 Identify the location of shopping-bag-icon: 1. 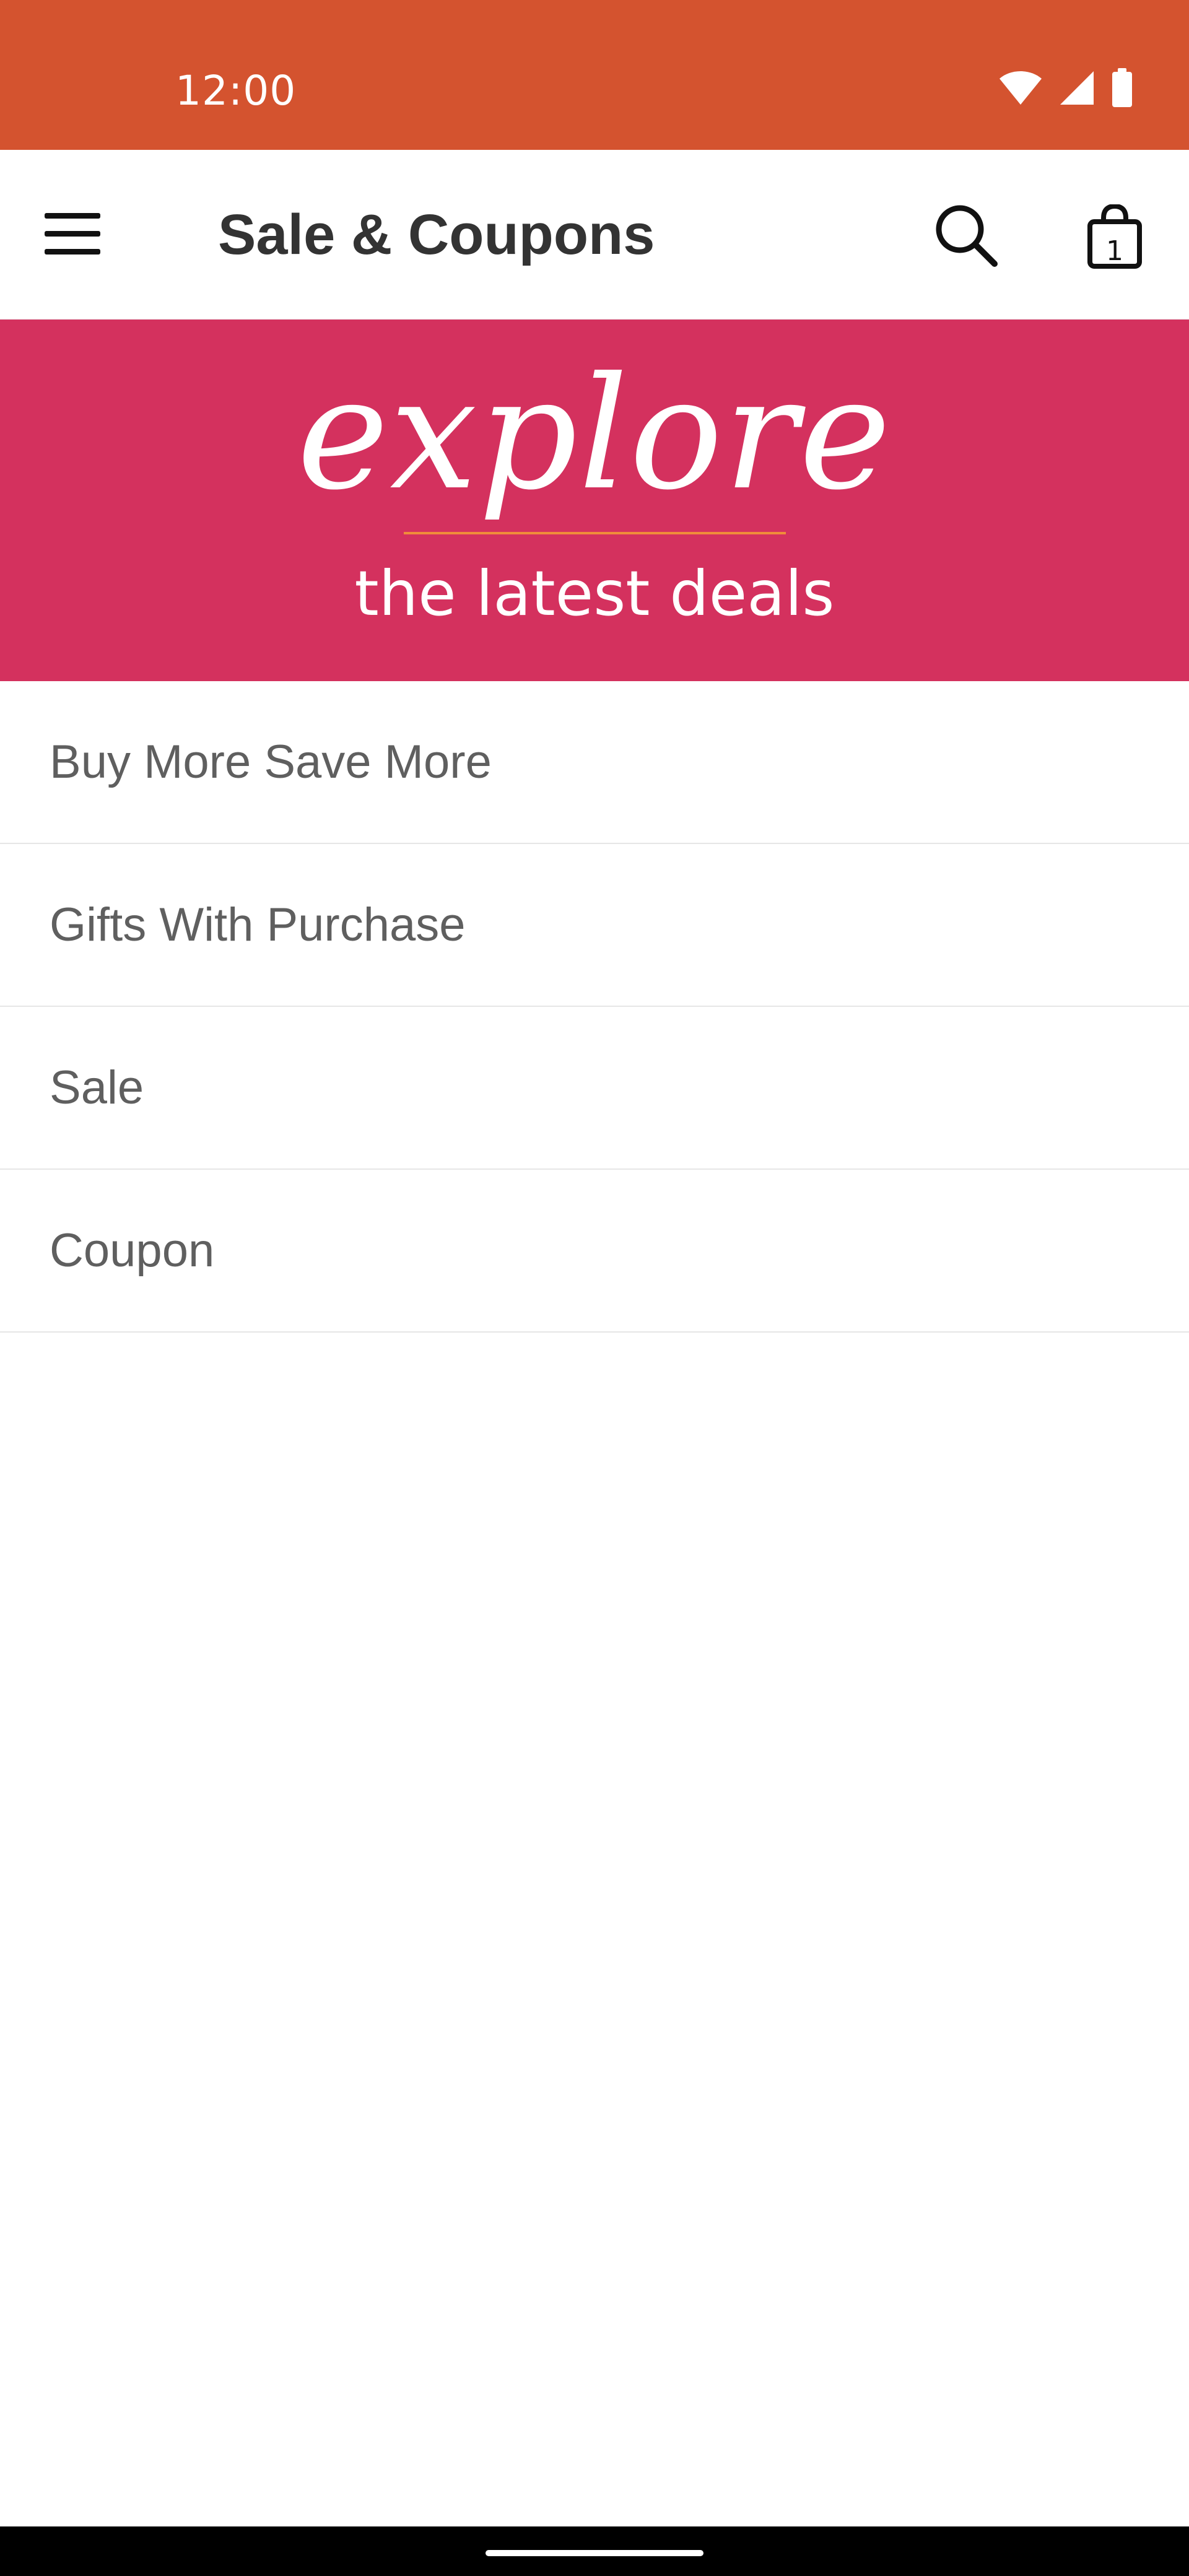
(1114, 236).